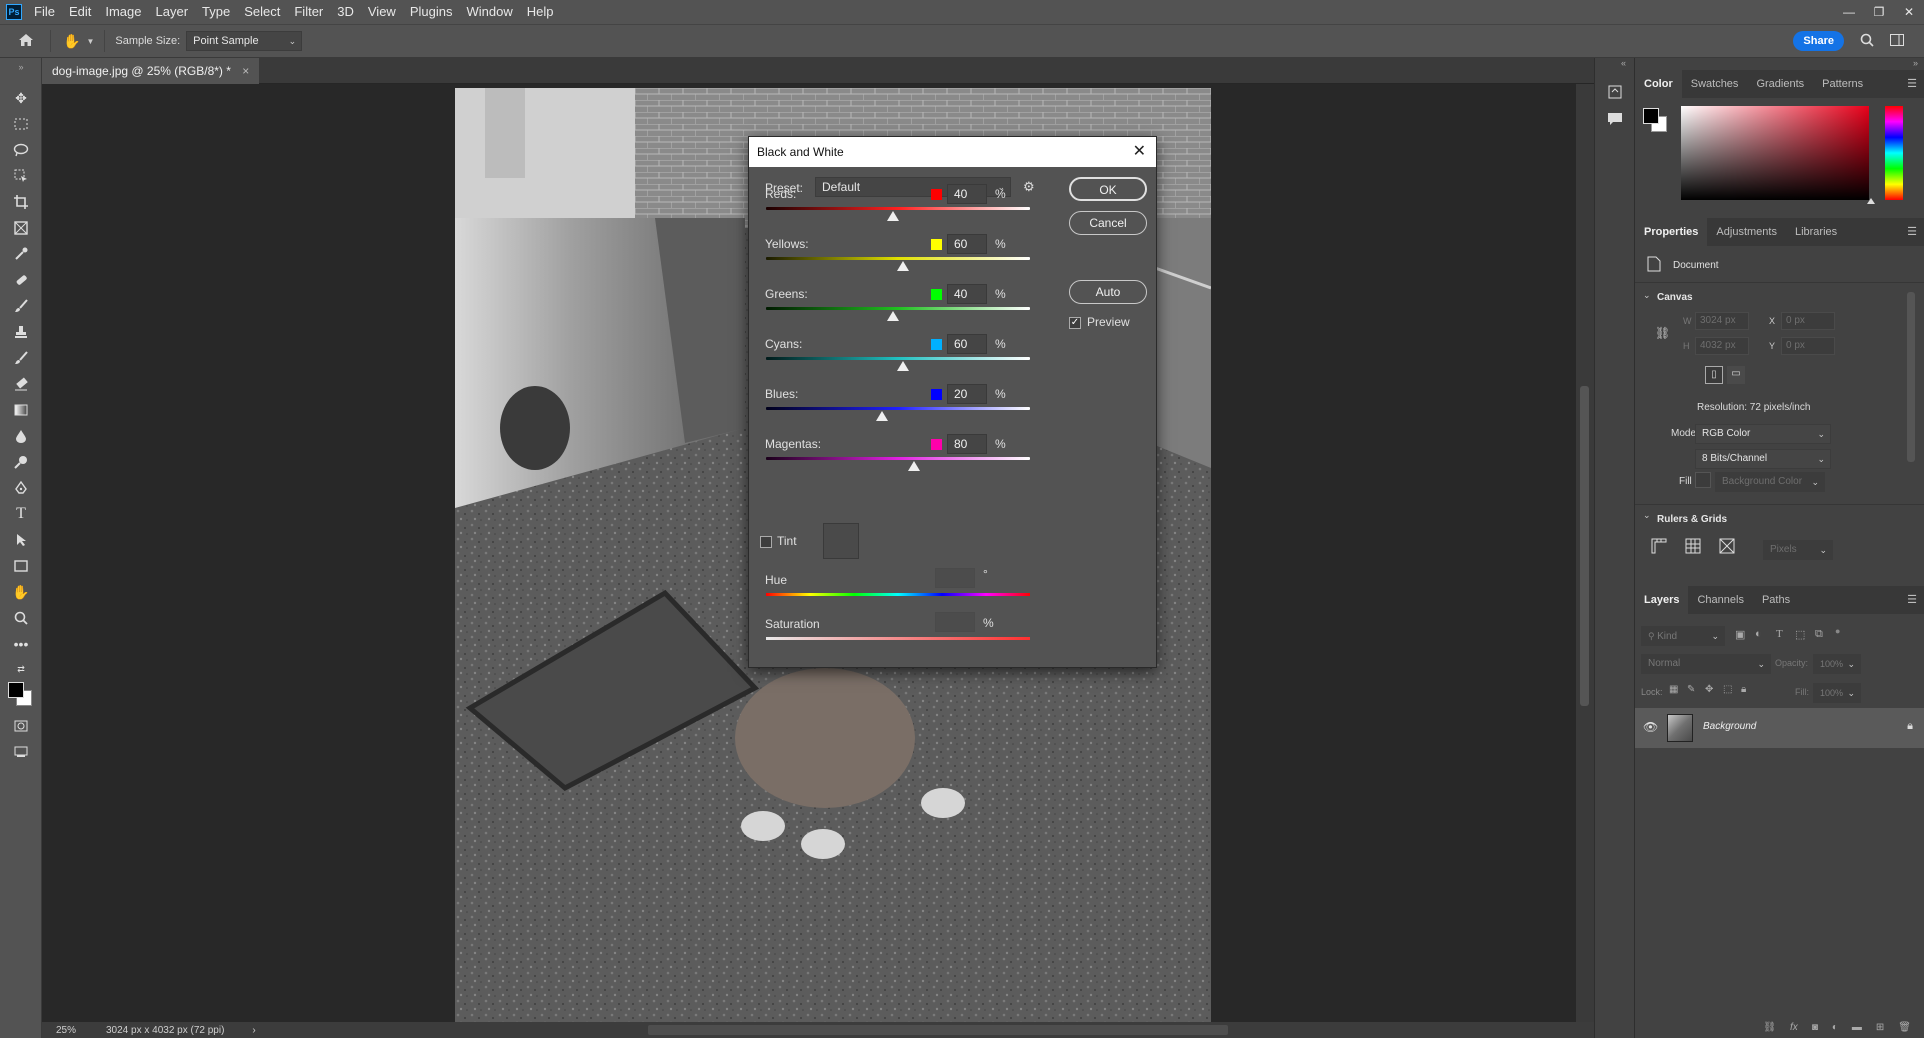  What do you see at coordinates (21, 462) in the screenshot?
I see `dodge-tool-icon` at bounding box center [21, 462].